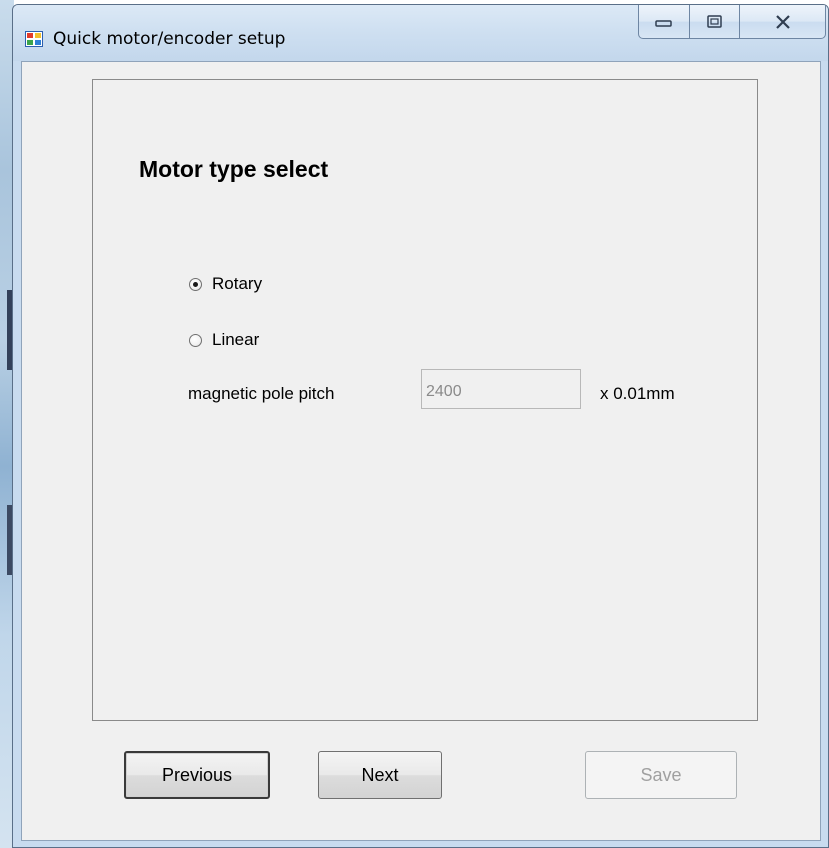  What do you see at coordinates (234, 169) in the screenshot?
I see `panel-heading: Motor type select` at bounding box center [234, 169].